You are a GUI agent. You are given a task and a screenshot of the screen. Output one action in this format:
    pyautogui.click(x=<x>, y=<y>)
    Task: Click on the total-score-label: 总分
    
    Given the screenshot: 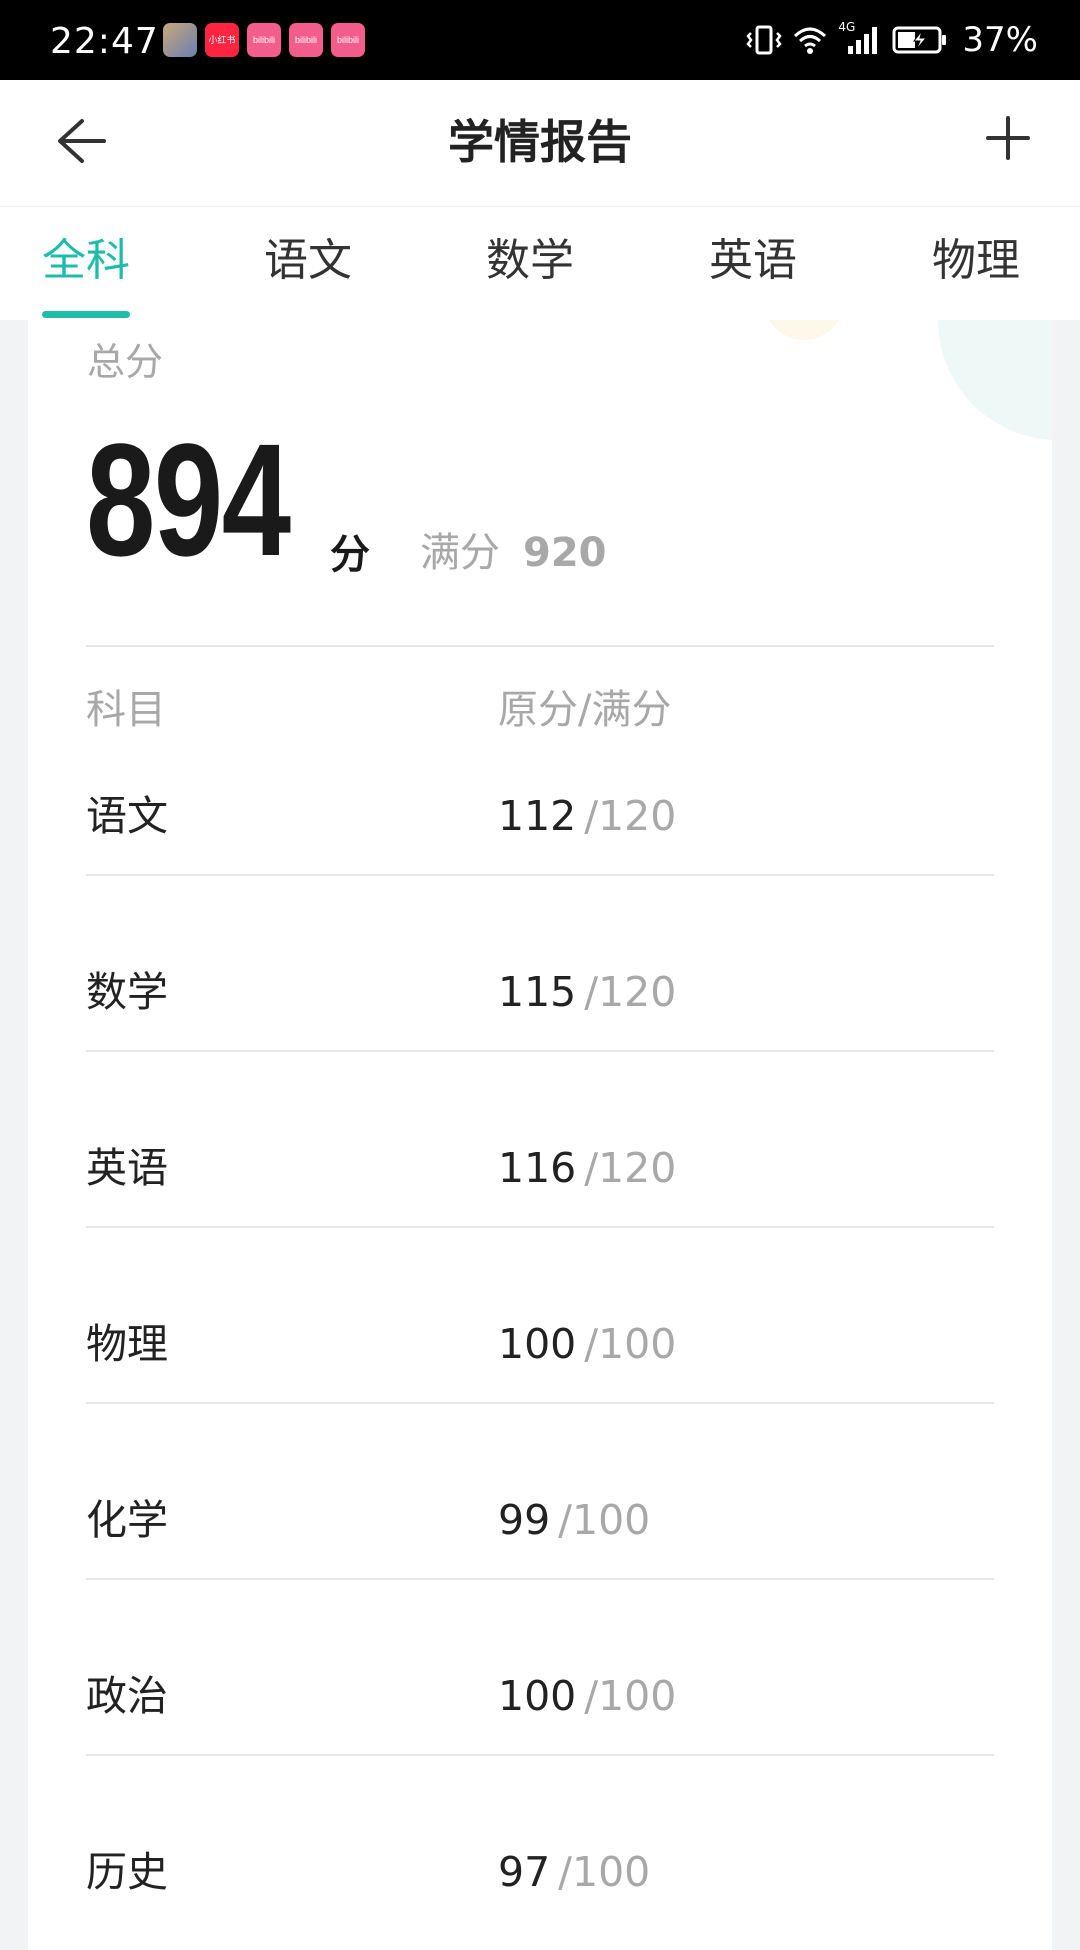 What is the action you would take?
    pyautogui.click(x=125, y=362)
    